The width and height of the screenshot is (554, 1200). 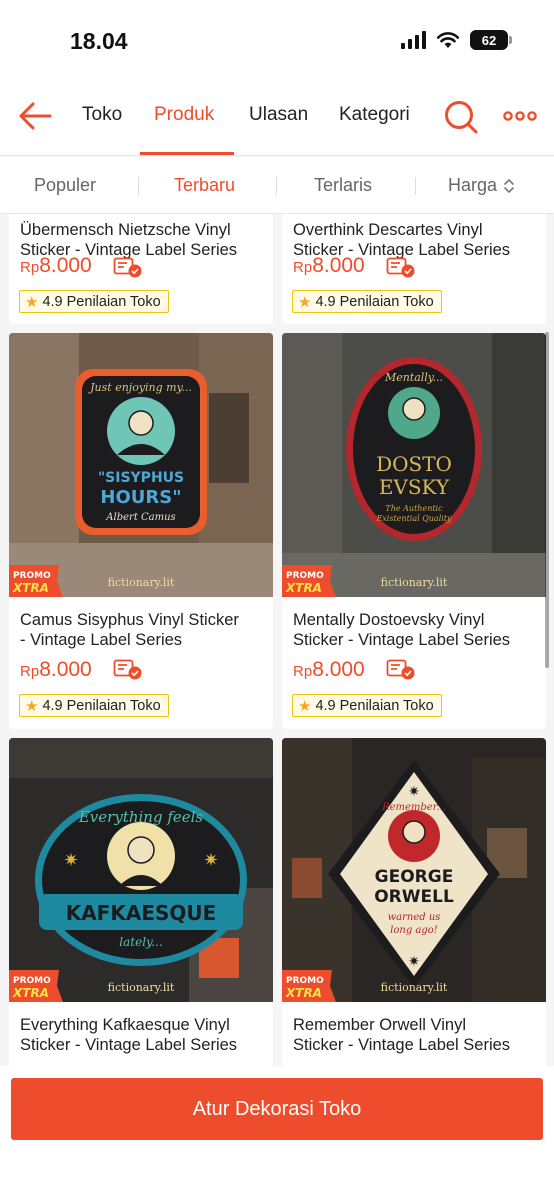 I want to click on more-options-icon, so click(x=520, y=116).